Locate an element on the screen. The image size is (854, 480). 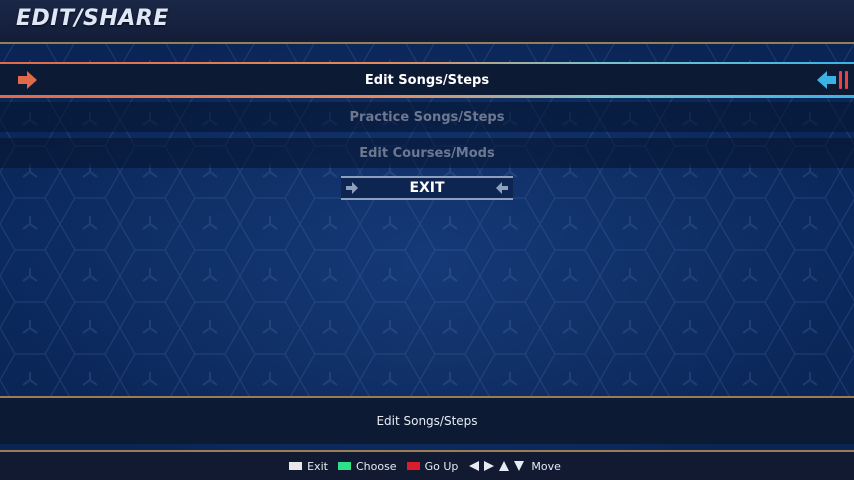
exit-button: EXIT is located at coordinates (427, 188).